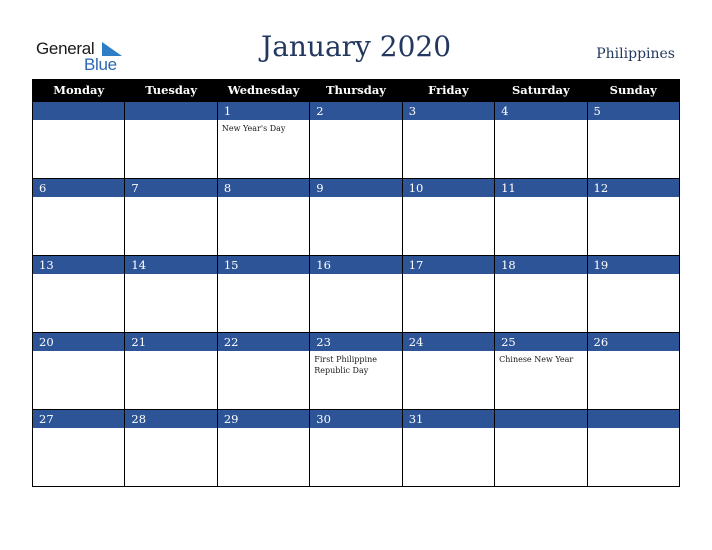 The height and width of the screenshot is (550, 712). I want to click on day-cell: 25 Chinese New Year, so click(541, 371).